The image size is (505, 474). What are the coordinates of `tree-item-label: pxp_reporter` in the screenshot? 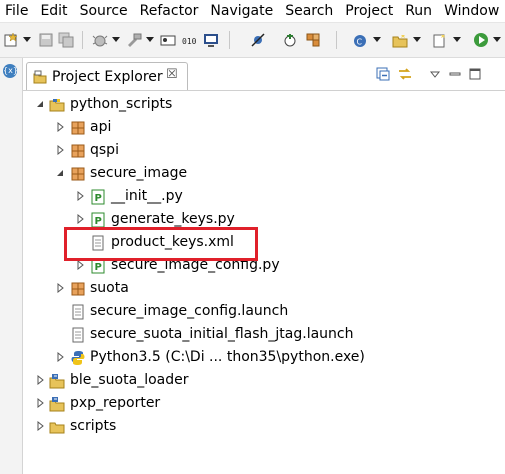 It's located at (115, 403).